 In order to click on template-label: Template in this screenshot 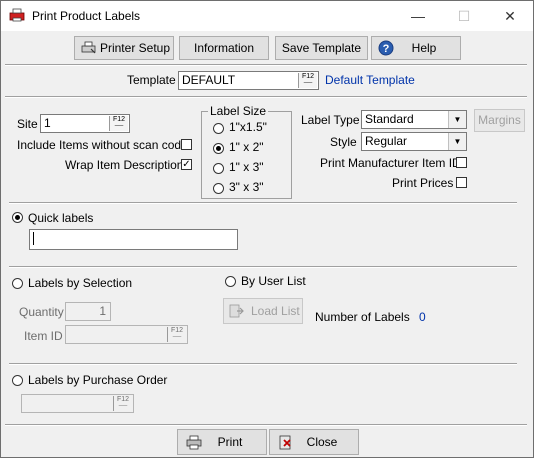, I will do `click(151, 80)`.